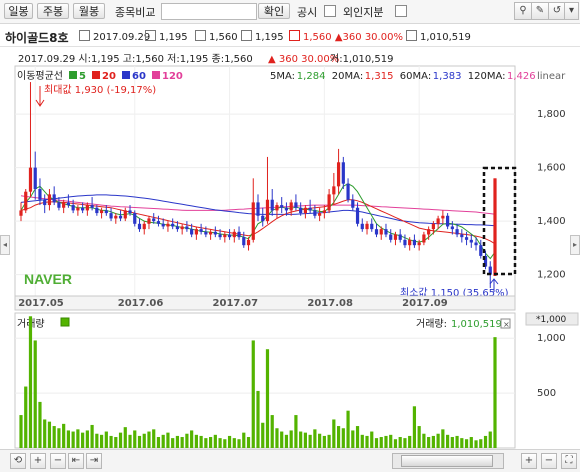 The image size is (580, 472). I want to click on fullscreen-icon: ⛶, so click(569, 461).